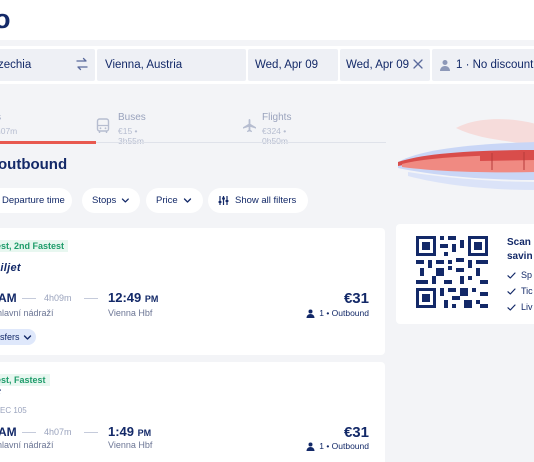 This screenshot has width=534, height=462. I want to click on stops-filter: Stops, so click(111, 200).